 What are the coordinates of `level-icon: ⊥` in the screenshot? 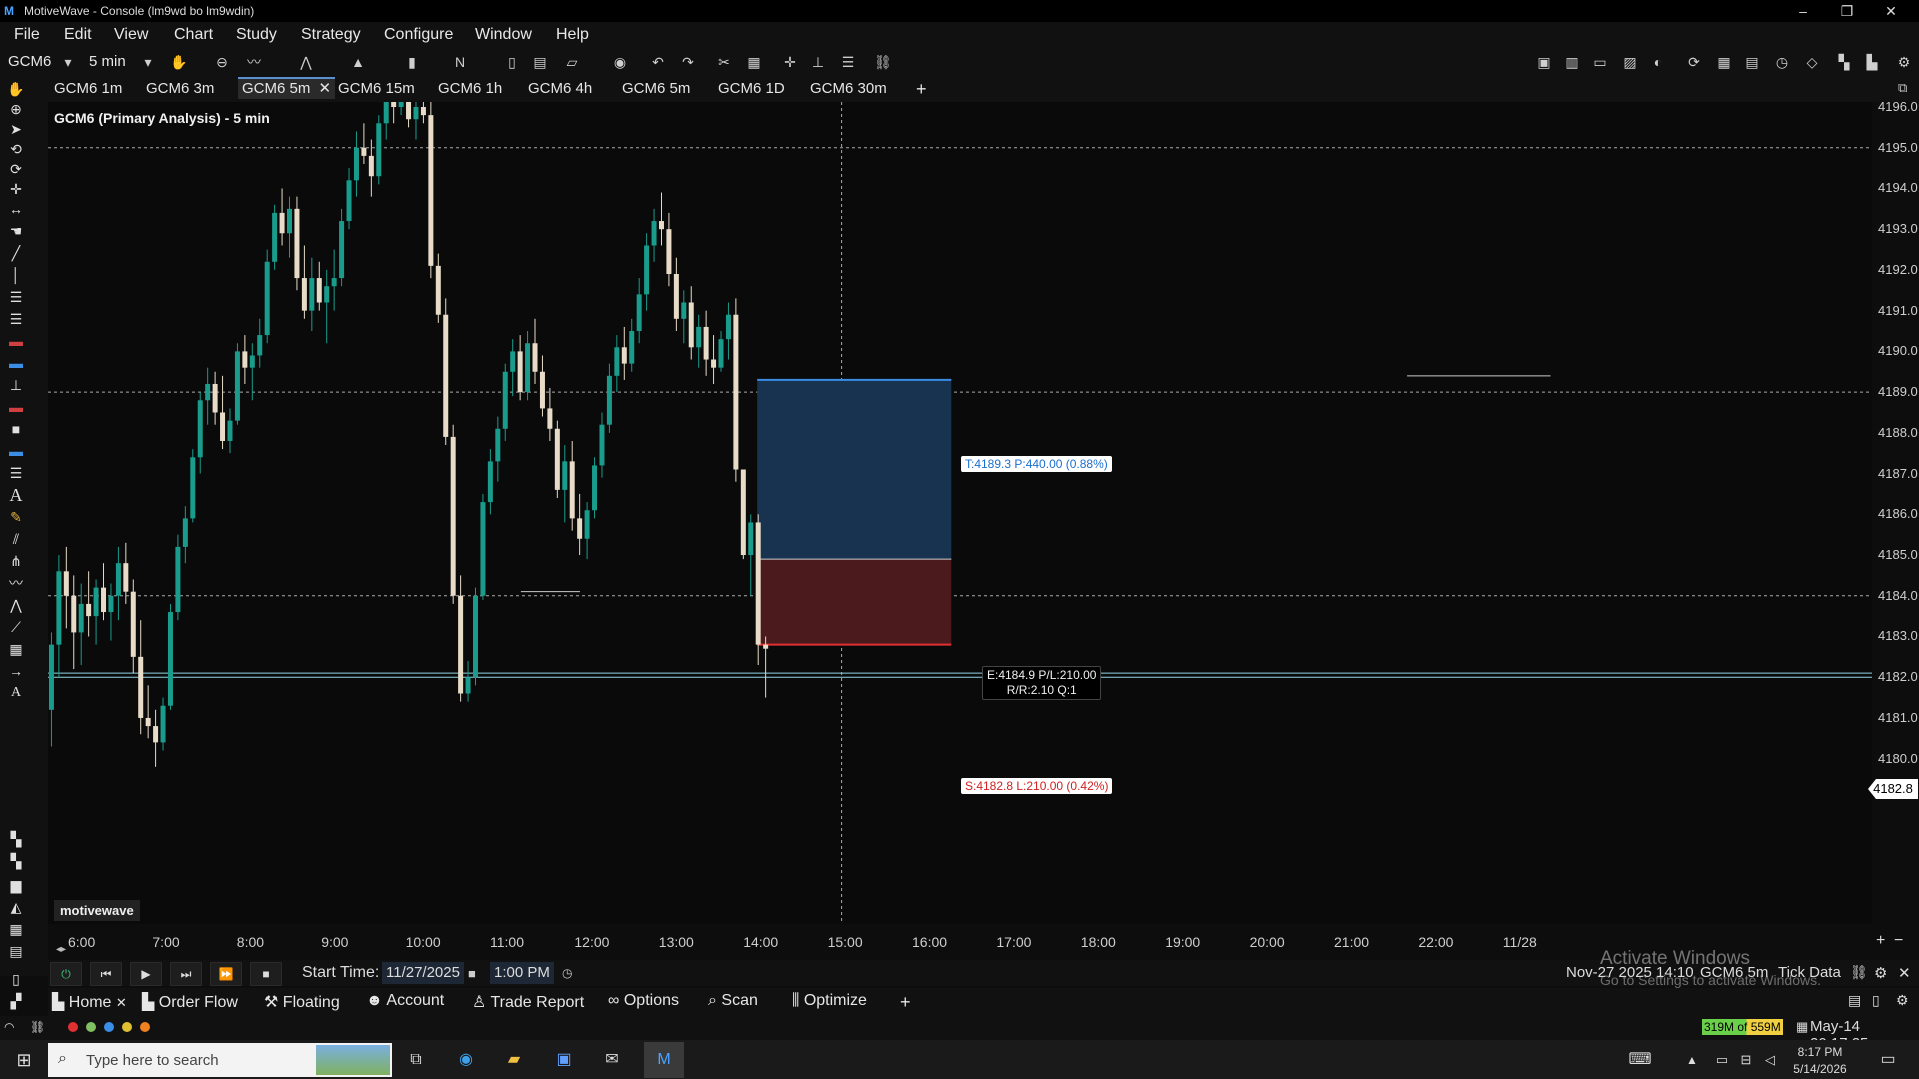 It's located at (16, 385).